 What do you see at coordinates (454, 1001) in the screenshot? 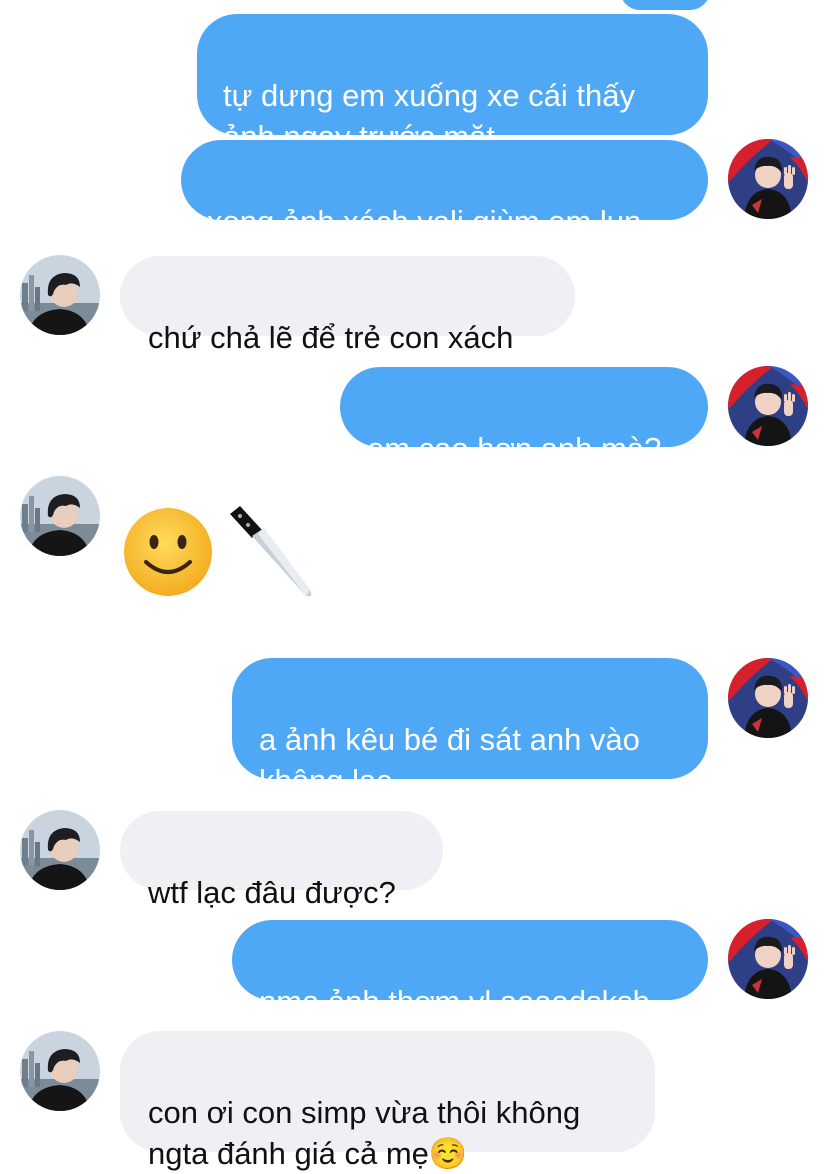
I see `message-text: nma ảnh thơm vl aaaadsksh` at bounding box center [454, 1001].